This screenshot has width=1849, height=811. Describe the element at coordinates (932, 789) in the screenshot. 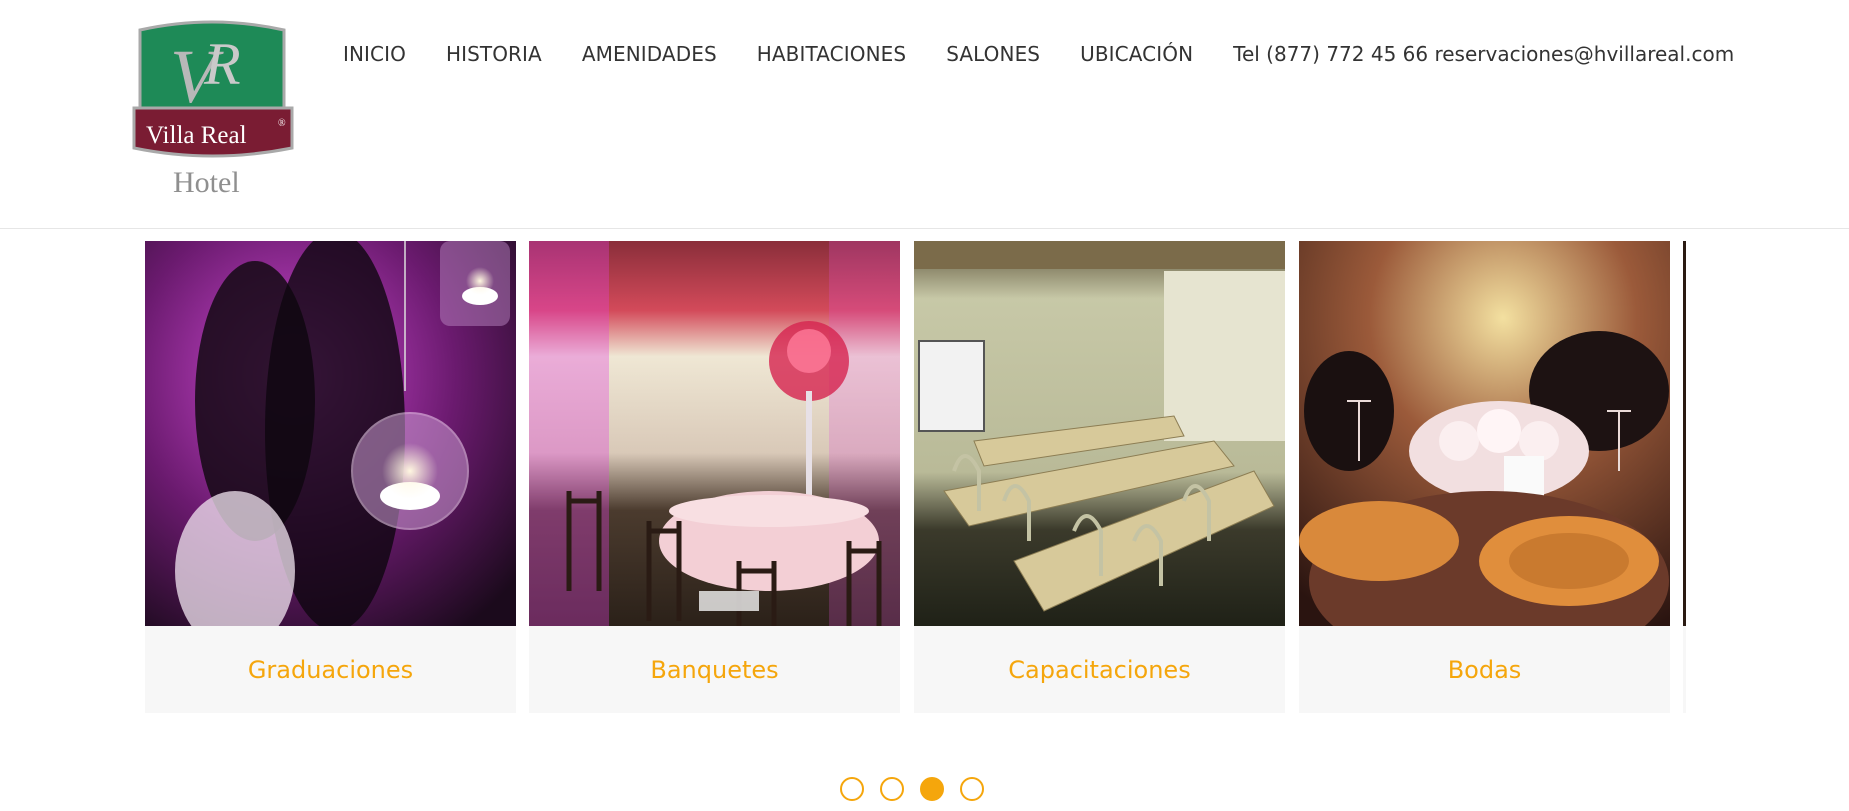

I see `pagination-dot-3-active` at that location.